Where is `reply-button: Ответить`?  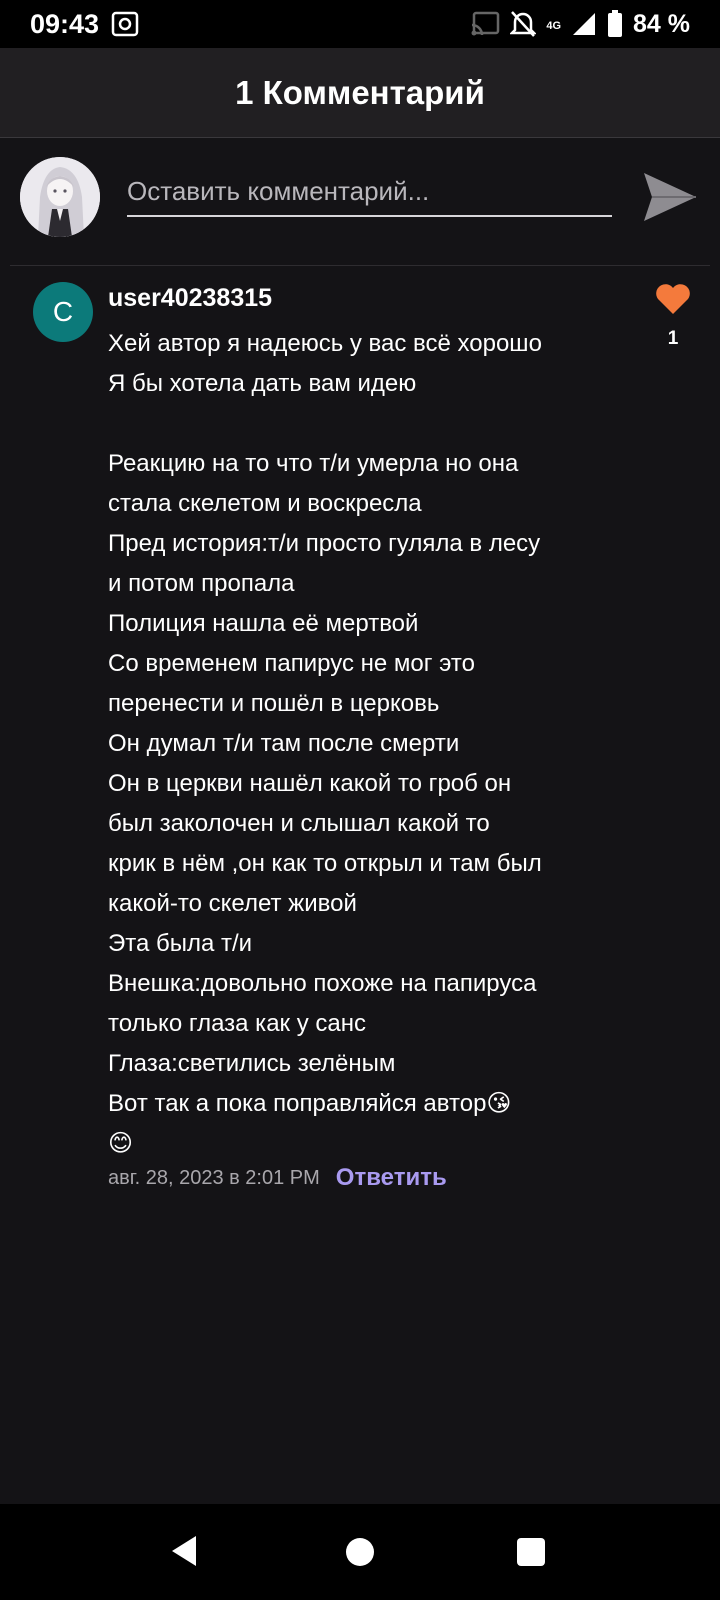
reply-button: Ответить is located at coordinates (391, 1178).